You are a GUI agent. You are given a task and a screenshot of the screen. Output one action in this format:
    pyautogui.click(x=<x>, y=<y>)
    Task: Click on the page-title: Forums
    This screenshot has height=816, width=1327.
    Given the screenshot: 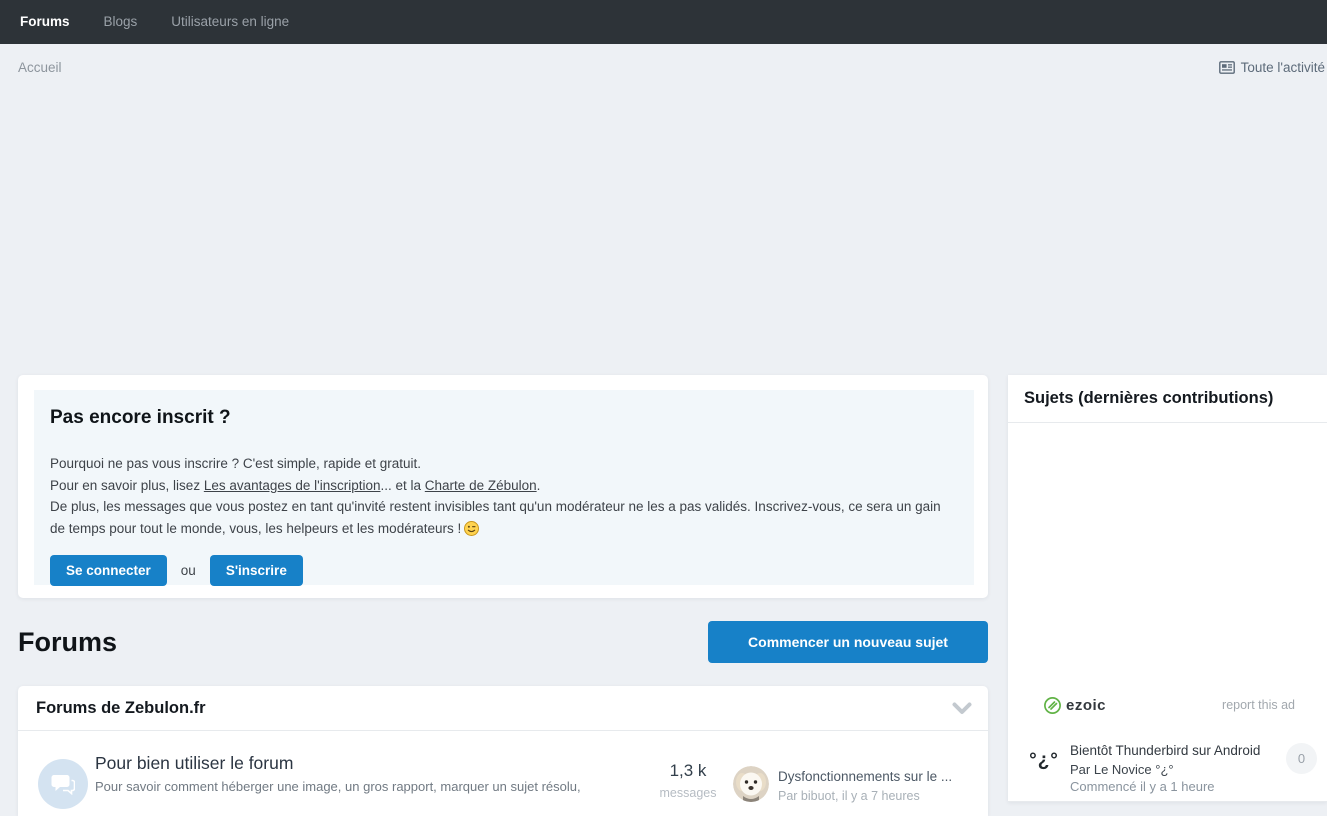 What is the action you would take?
    pyautogui.click(x=68, y=641)
    